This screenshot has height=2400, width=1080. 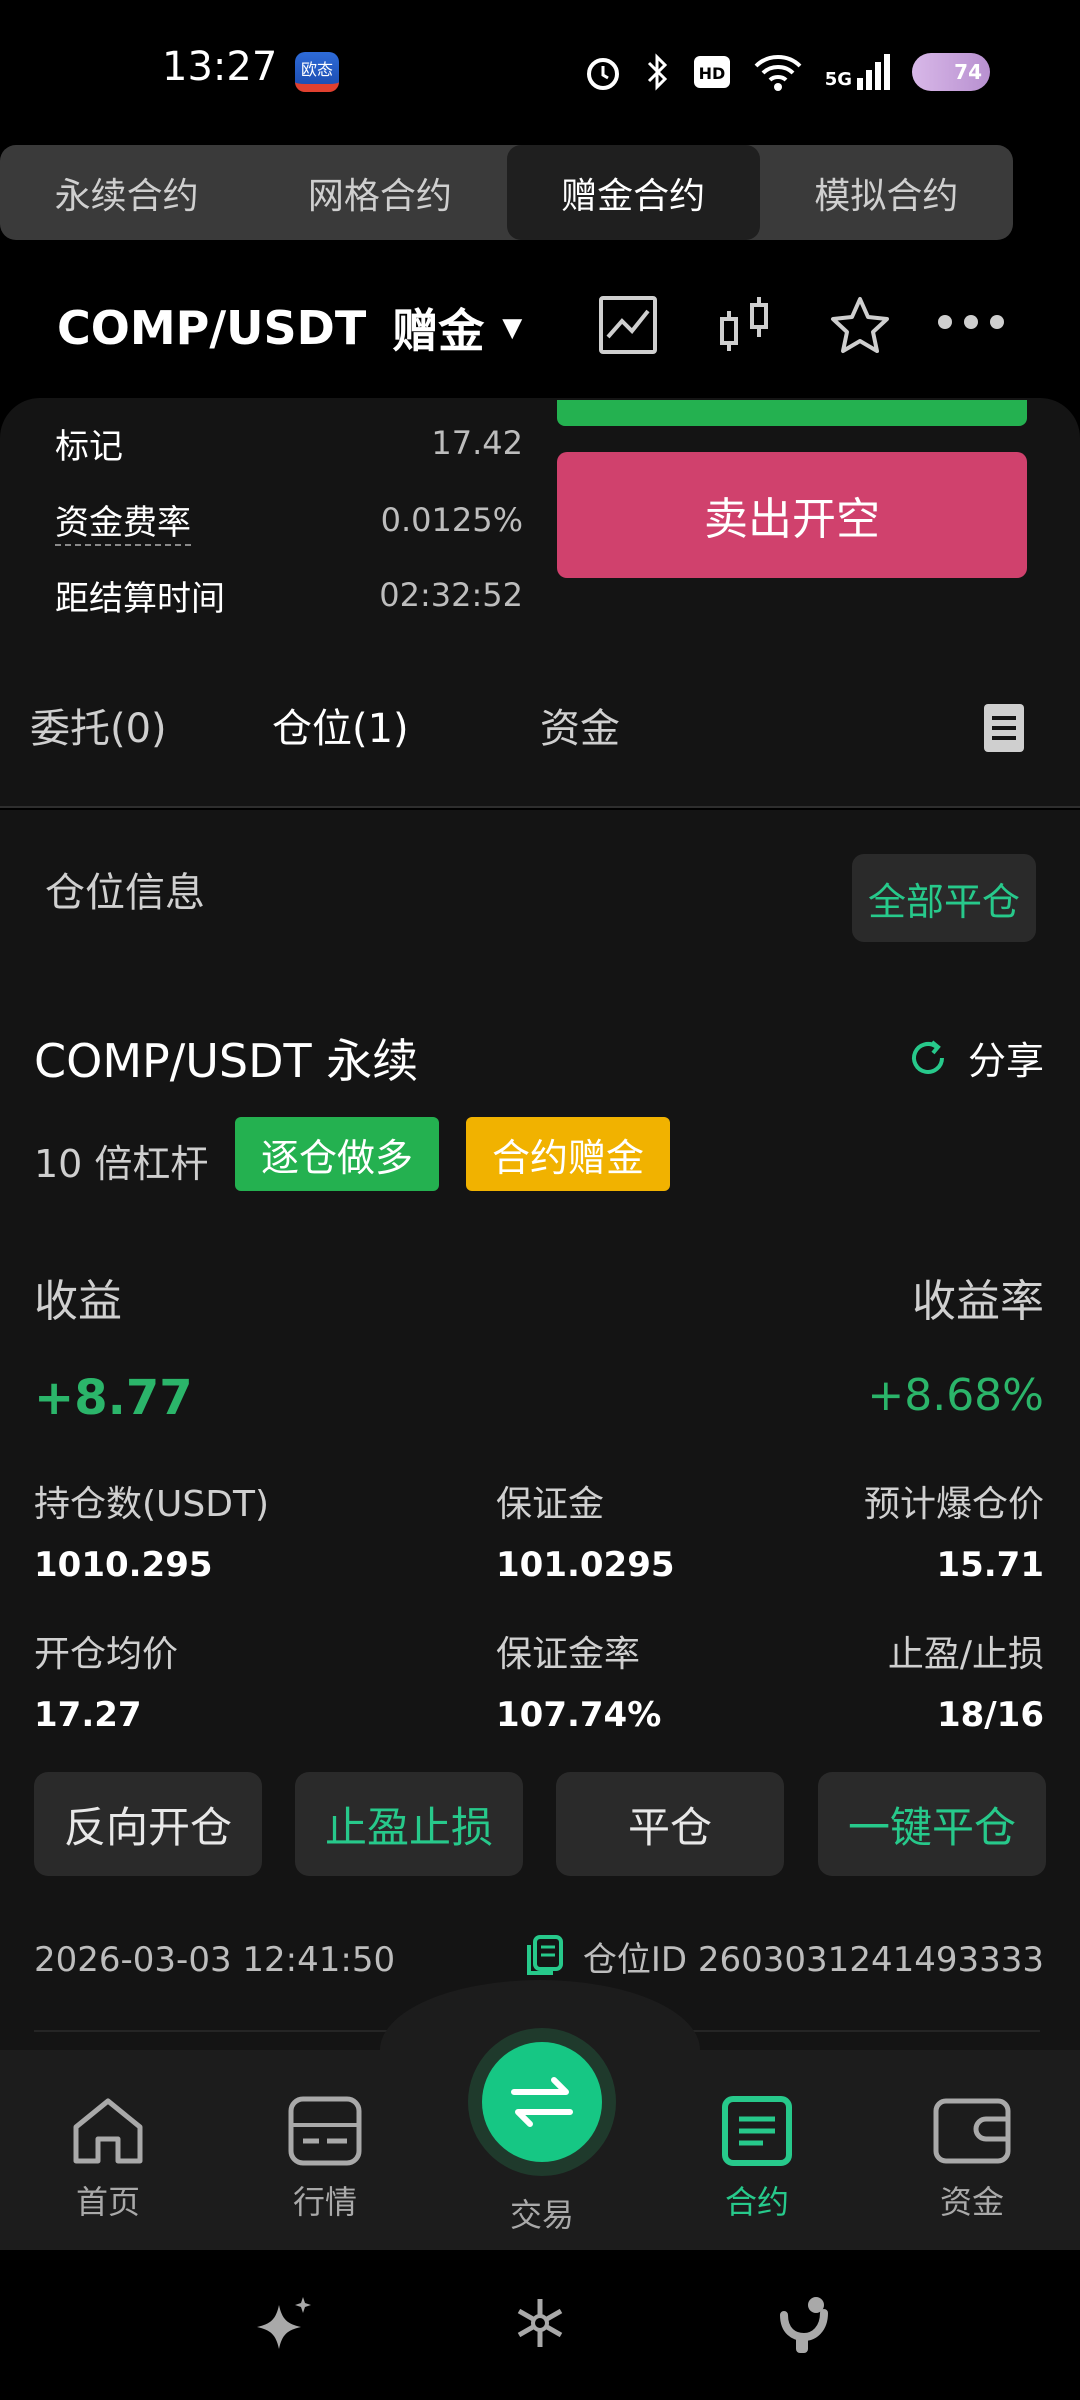 I want to click on status-icons: HD 5G 74, so click(x=786, y=72).